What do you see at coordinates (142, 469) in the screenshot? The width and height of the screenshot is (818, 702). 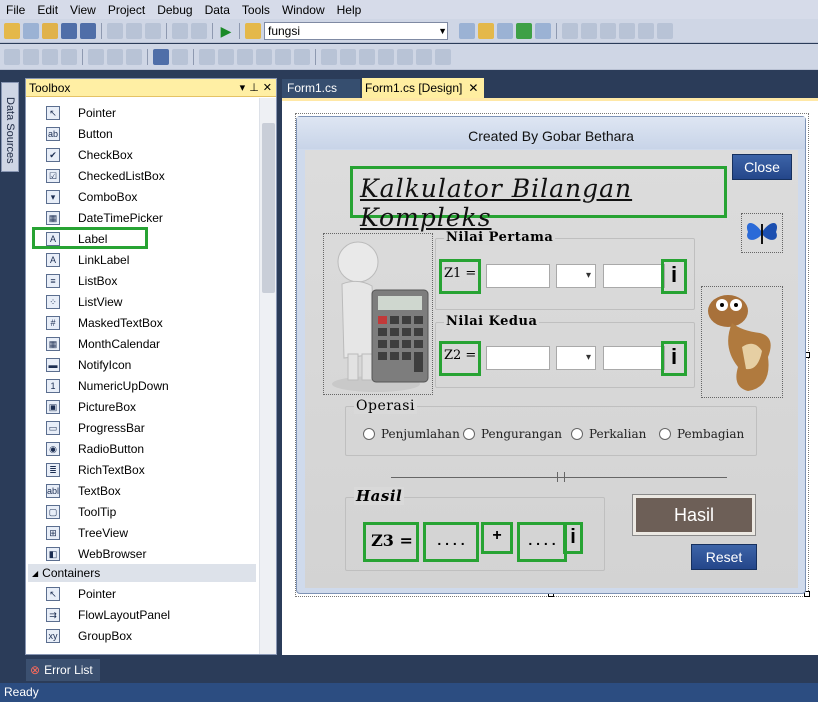 I see `toolbox-item: ≣ RichTextBox` at bounding box center [142, 469].